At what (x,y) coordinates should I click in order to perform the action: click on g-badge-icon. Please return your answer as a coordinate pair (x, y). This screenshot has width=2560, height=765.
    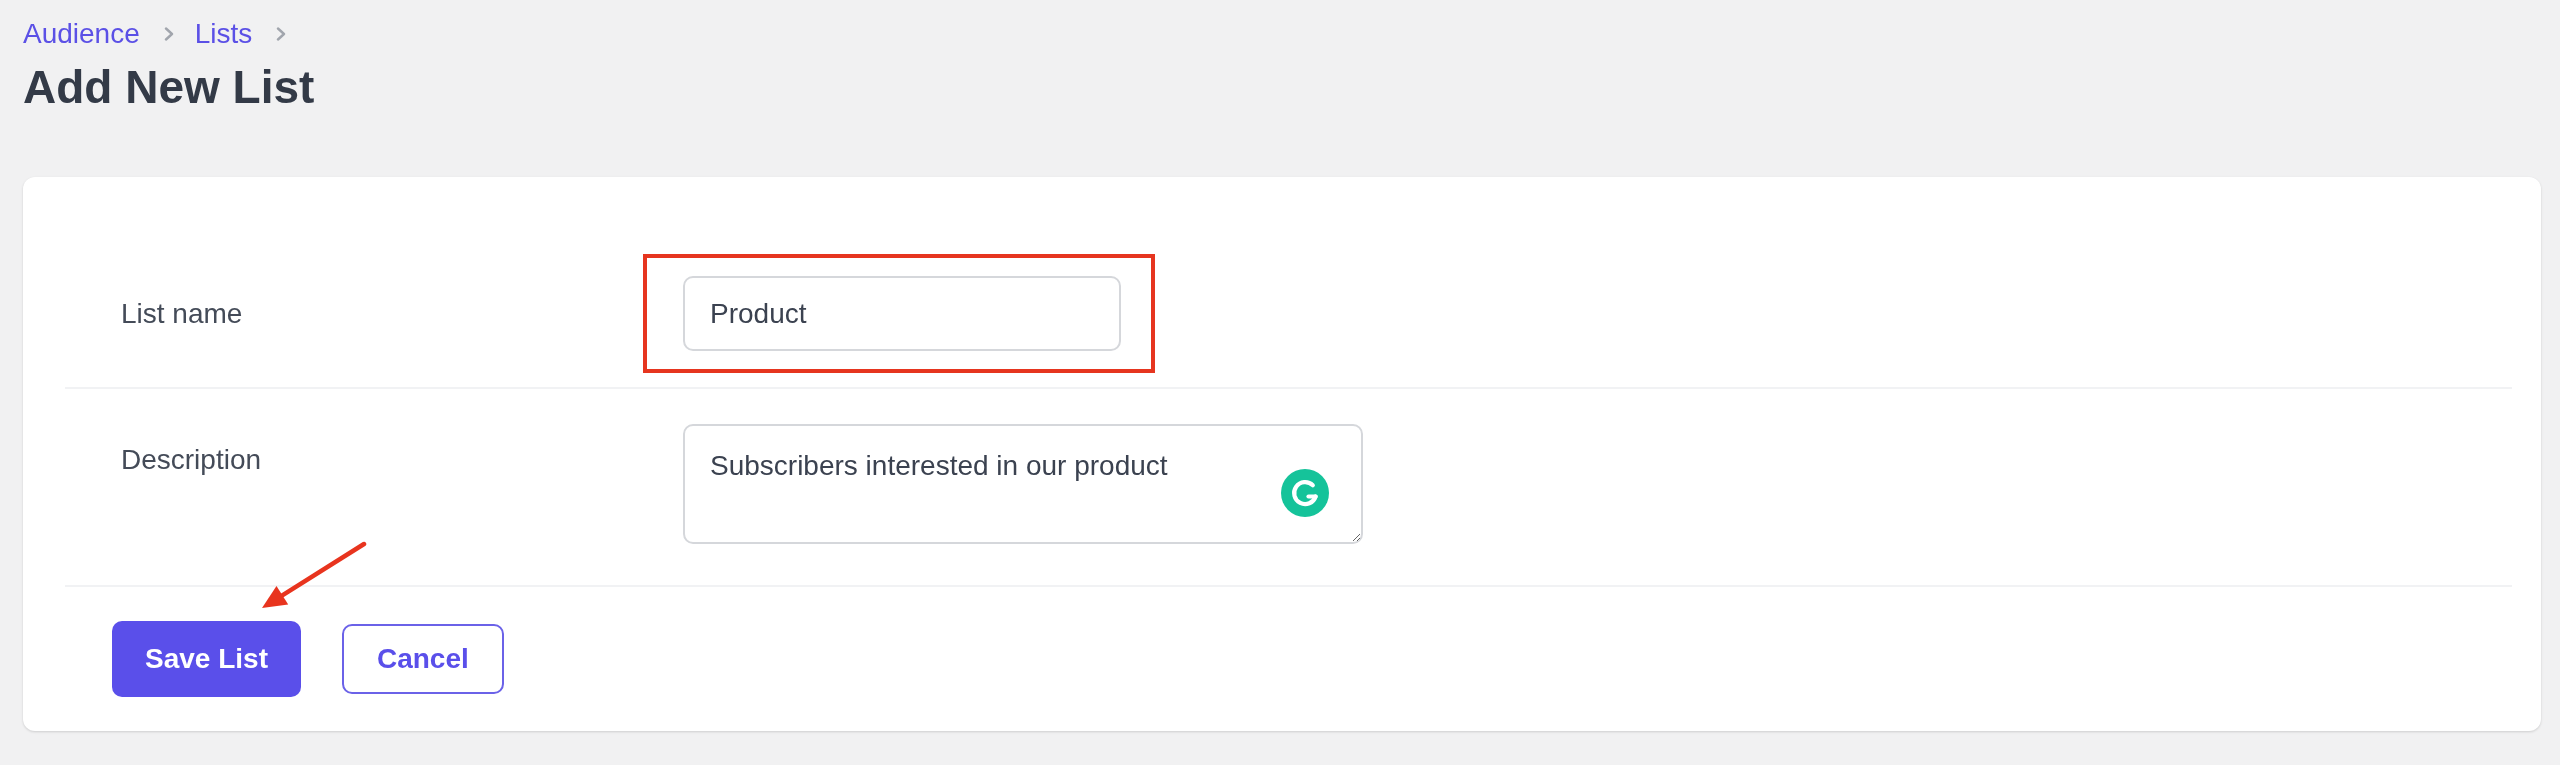
    Looking at the image, I should click on (1305, 493).